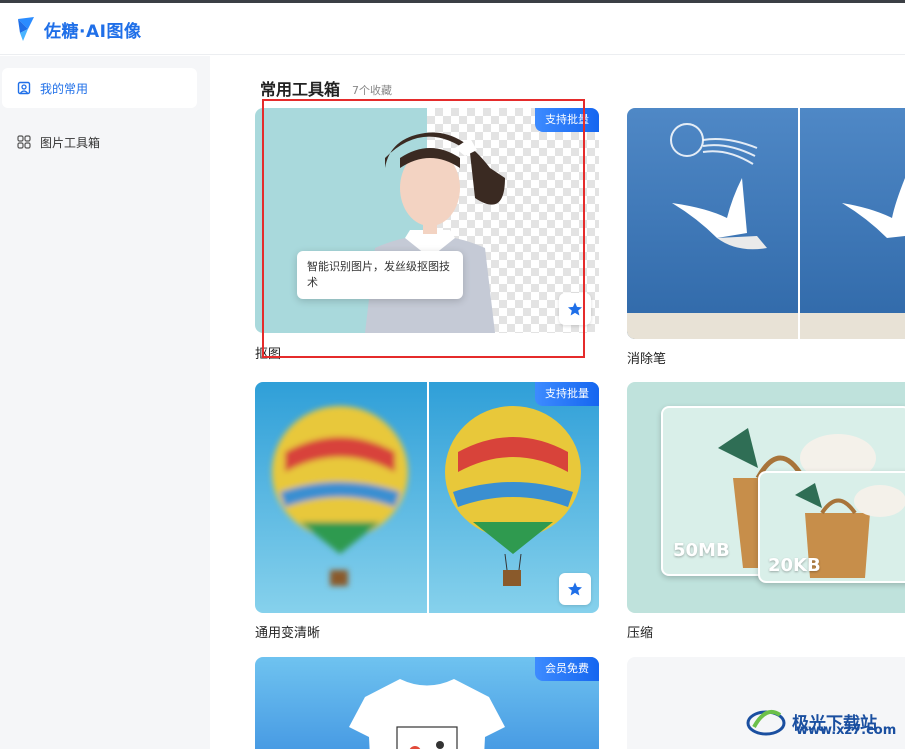 This screenshot has height=749, width=905. Describe the element at coordinates (268, 354) in the screenshot. I see `tool-label: 抠图` at that location.